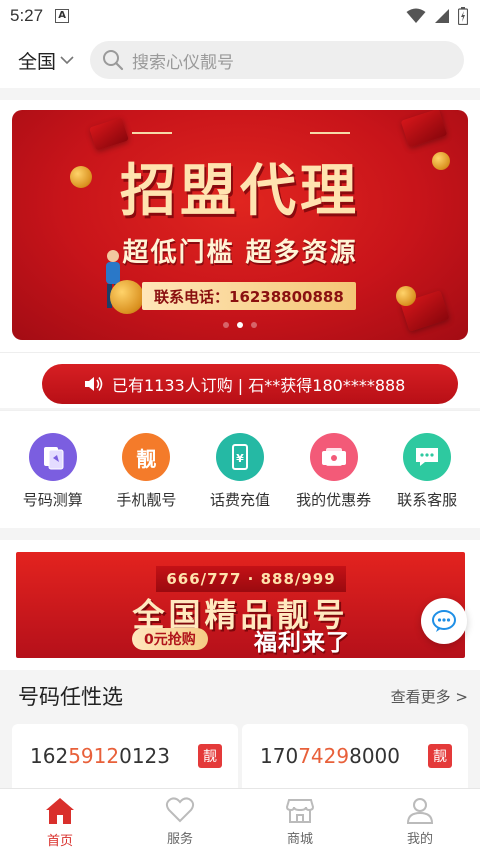 The width and height of the screenshot is (480, 853). I want to click on order-notice-marquee: 已有1133人订购 | 石**获得180****888, so click(250, 384).